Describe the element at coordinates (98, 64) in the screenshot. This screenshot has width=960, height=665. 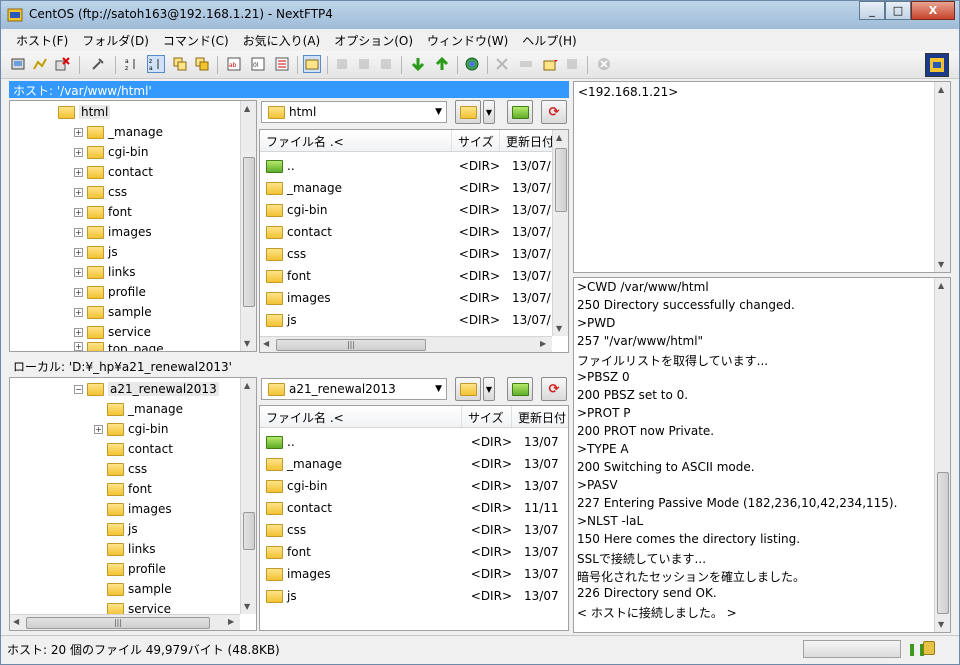
I see `properties-icon` at that location.